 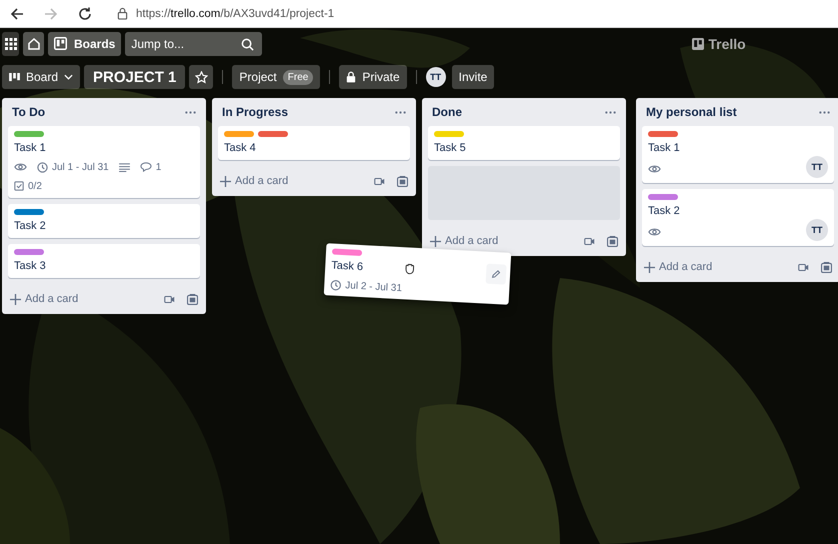 I want to click on invite-button: Invite, so click(x=473, y=77).